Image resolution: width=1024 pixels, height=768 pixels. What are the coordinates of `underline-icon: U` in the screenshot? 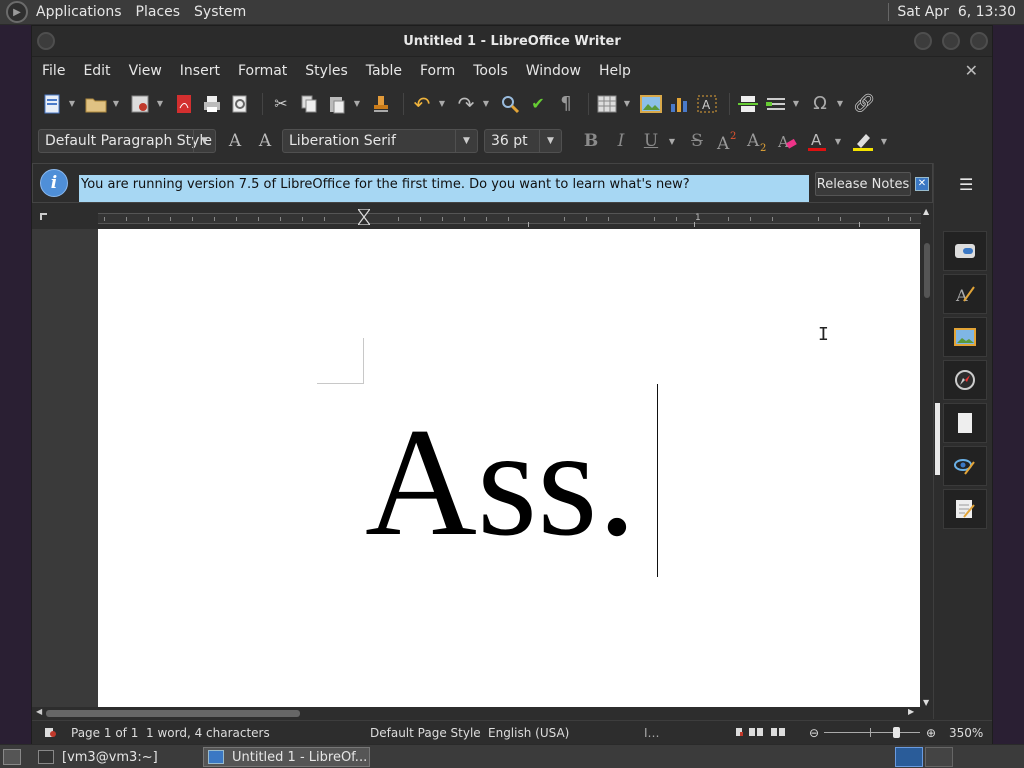 It's located at (651, 141).